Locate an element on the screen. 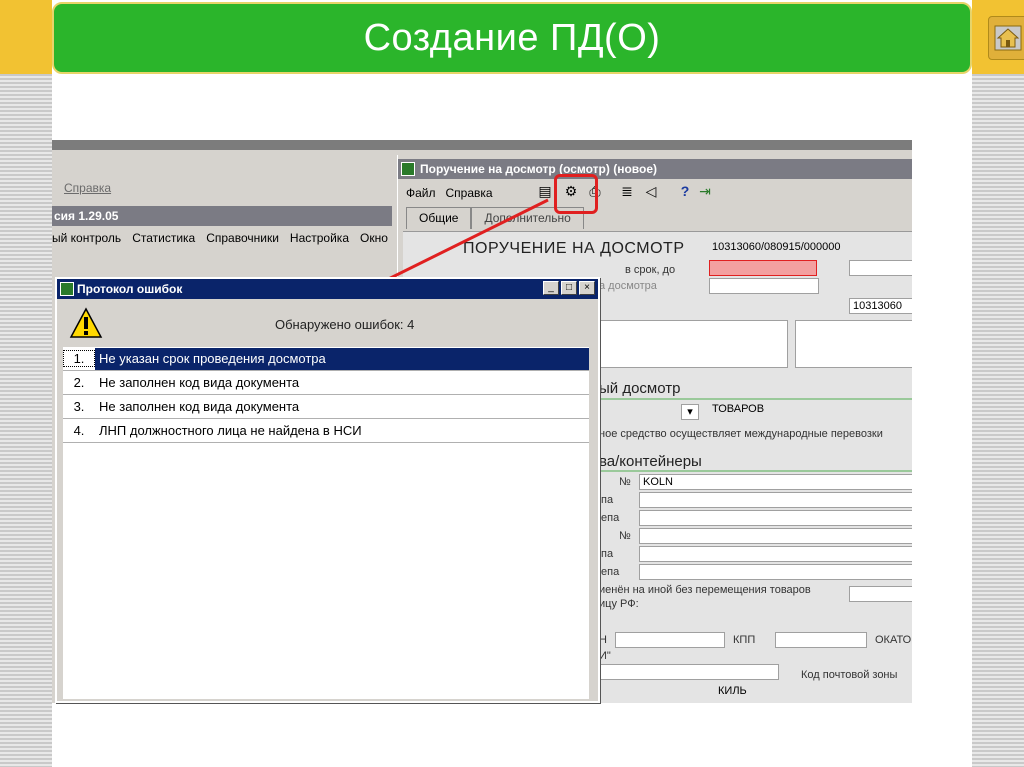  doc-number: 10313060/080915/000000 is located at coordinates (776, 247).